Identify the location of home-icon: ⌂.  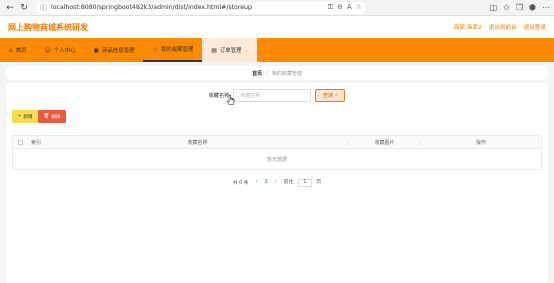
(11, 50).